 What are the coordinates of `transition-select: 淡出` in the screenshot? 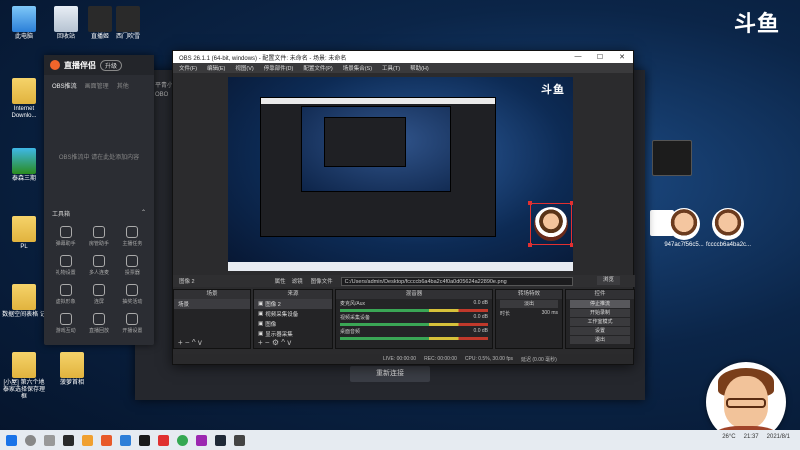 It's located at (529, 304).